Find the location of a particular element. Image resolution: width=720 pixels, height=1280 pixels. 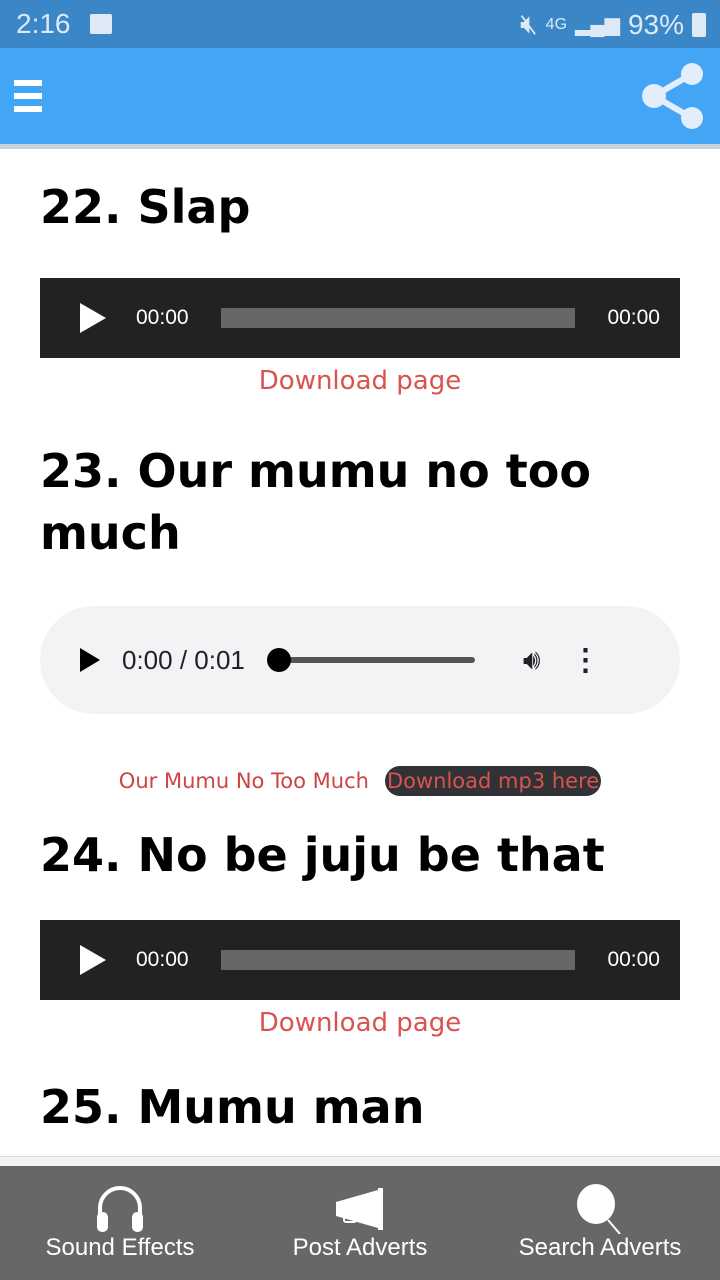

download-row: Our Mumu No Too Much Download mp3 here is located at coordinates (360, 781).